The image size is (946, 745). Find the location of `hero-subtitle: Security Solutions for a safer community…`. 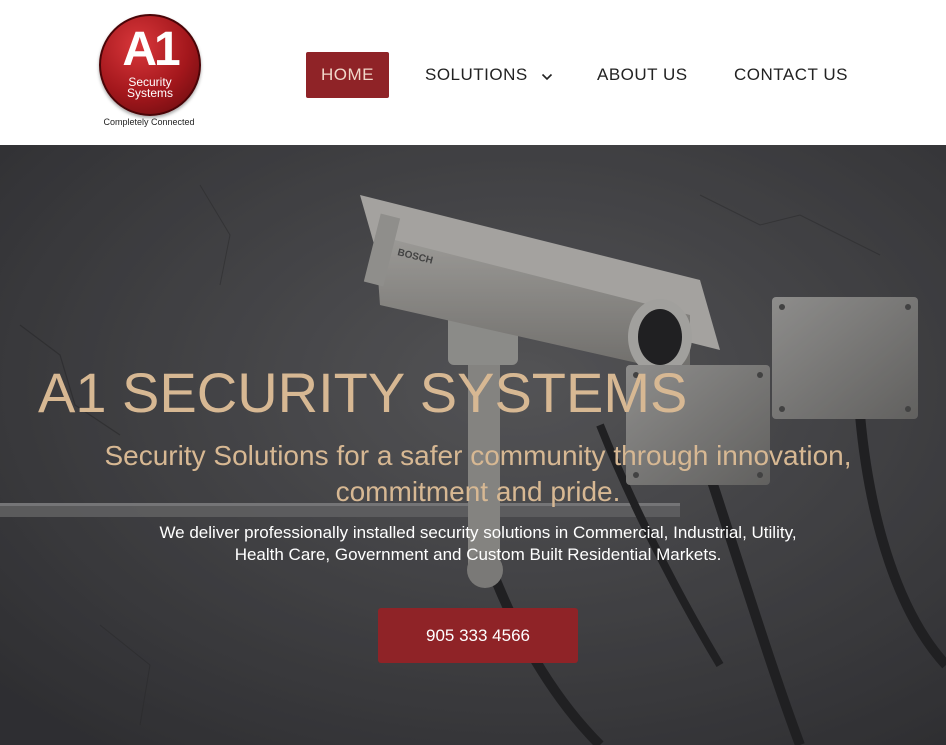

hero-subtitle: Security Solutions for a safer community… is located at coordinates (478, 473).